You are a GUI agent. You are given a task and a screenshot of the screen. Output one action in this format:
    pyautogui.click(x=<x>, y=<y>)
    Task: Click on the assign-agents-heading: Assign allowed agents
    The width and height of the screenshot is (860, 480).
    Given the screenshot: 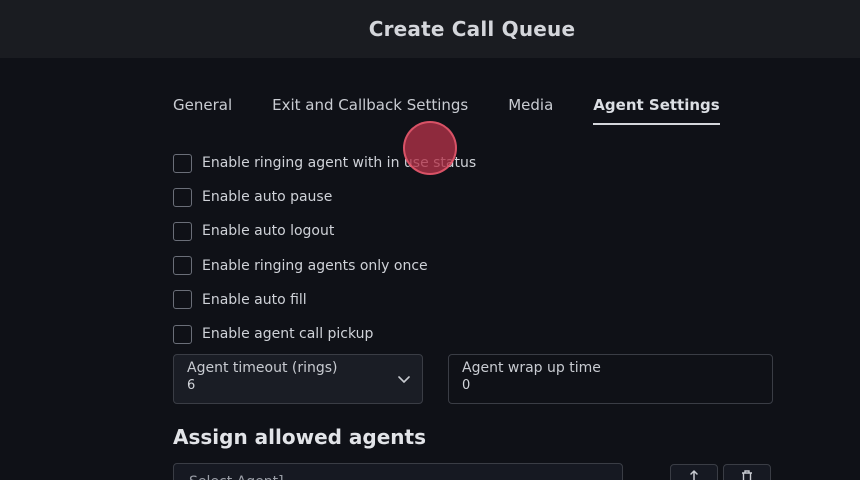 What is the action you would take?
    pyautogui.click(x=300, y=437)
    